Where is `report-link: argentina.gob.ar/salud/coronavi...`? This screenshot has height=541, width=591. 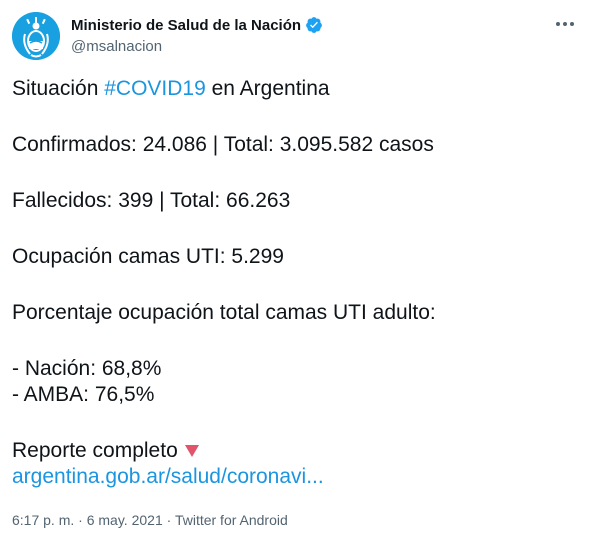 report-link: argentina.gob.ar/salud/coronavi... is located at coordinates (168, 476).